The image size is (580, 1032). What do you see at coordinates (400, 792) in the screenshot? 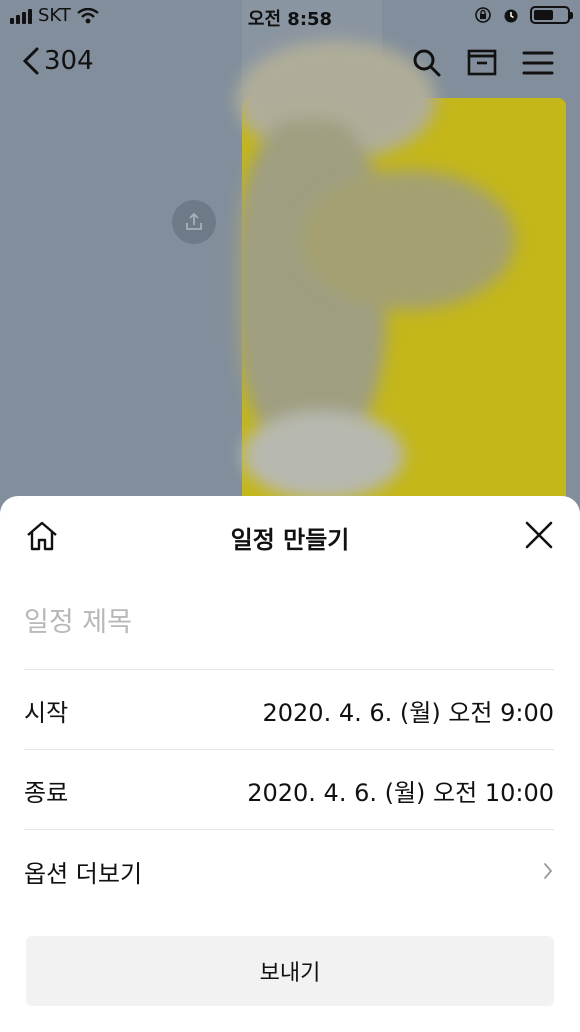
I see `end-value: 2020. 4. 6. (월) 오전 10:00` at bounding box center [400, 792].